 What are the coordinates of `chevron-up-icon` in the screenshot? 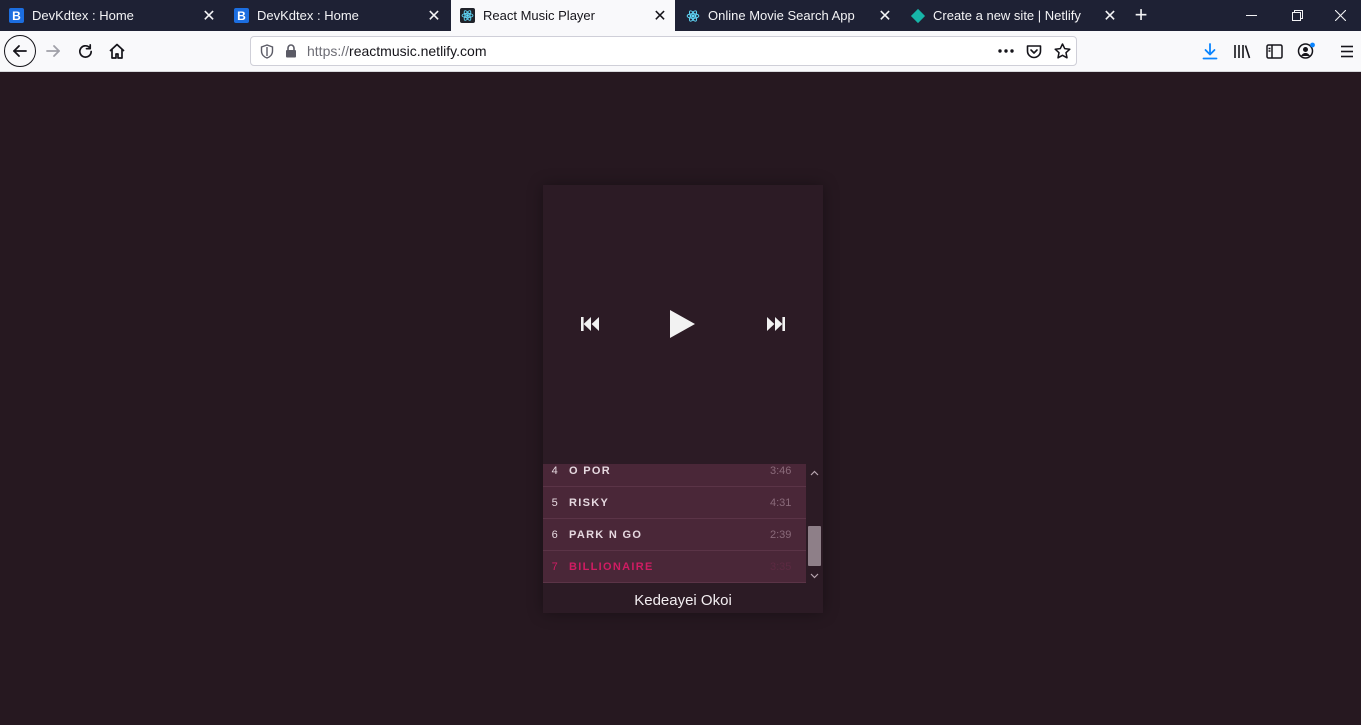 It's located at (814, 472).